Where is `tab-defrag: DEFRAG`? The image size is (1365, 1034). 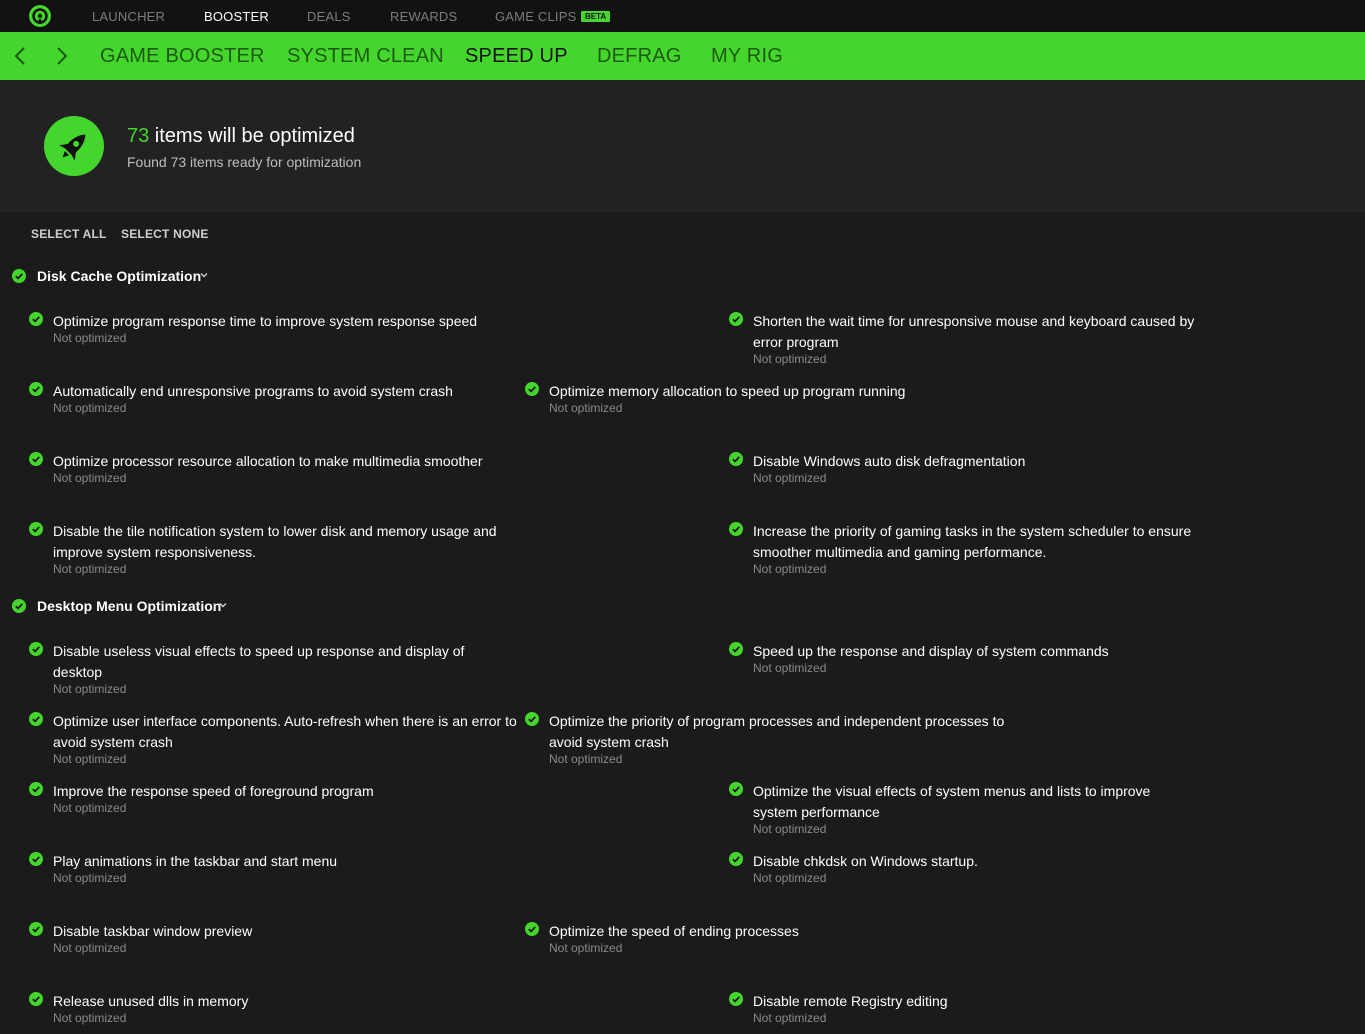
tab-defrag: DEFRAG is located at coordinates (639, 56).